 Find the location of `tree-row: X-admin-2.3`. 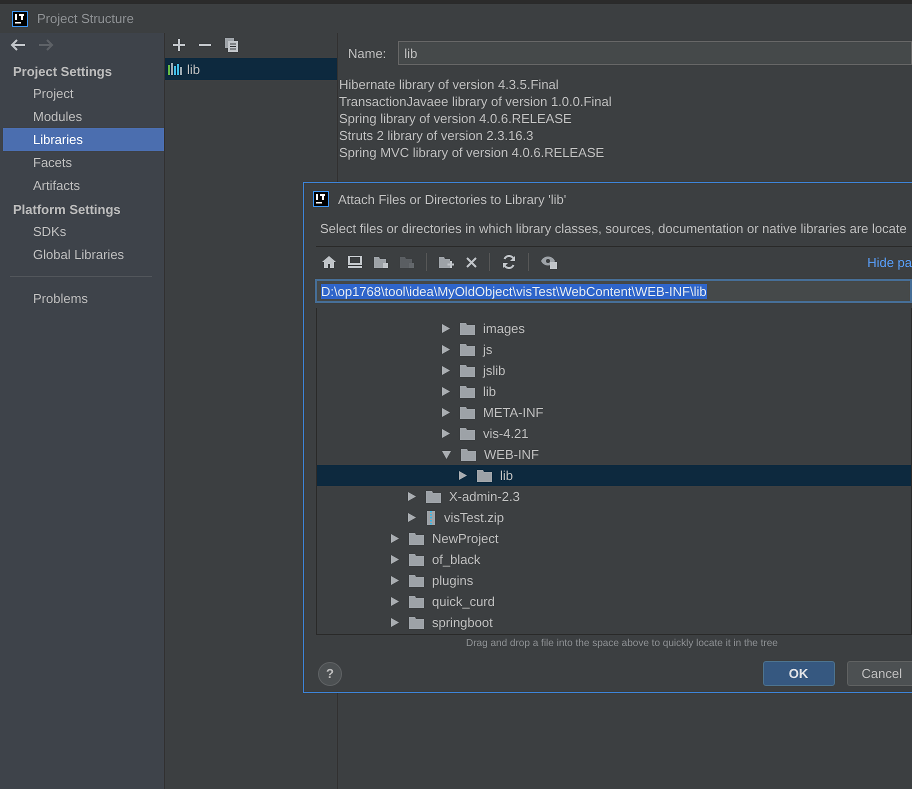

tree-row: X-admin-2.3 is located at coordinates (614, 496).